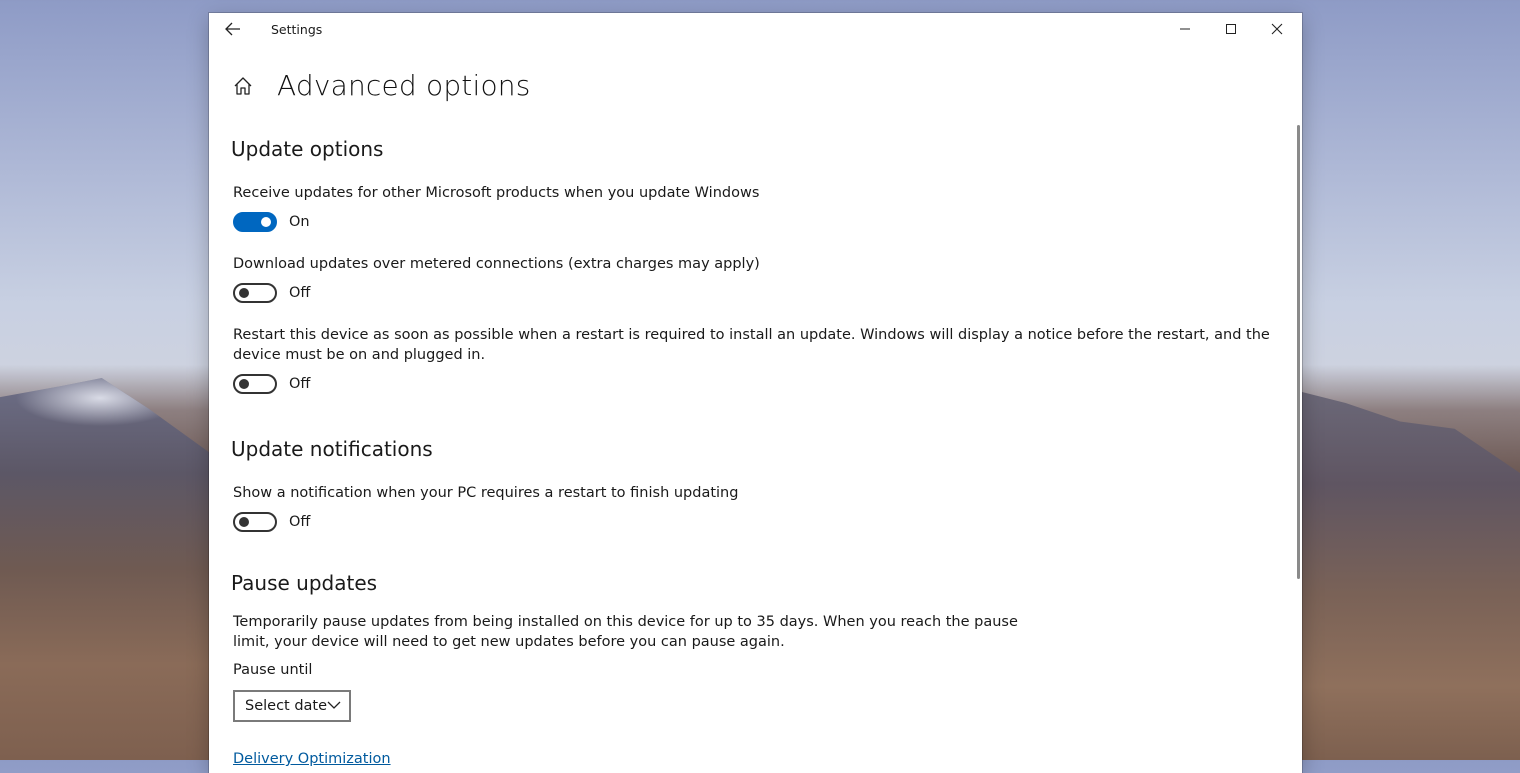 The width and height of the screenshot is (1520, 773). I want to click on close-icon, so click(1277, 29).